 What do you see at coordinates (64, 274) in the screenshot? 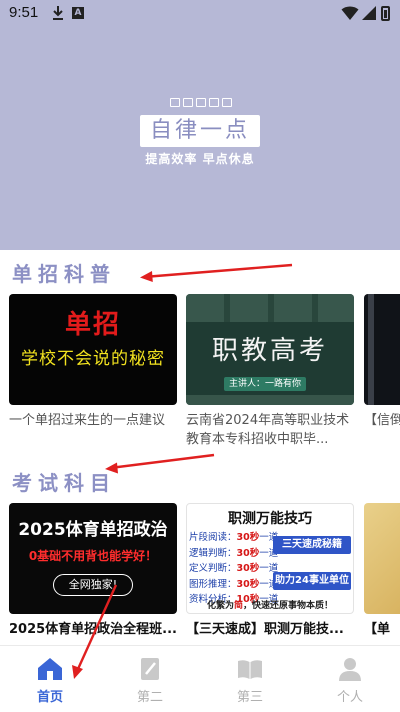
I see `section-title-single-admission: 单招科普` at bounding box center [64, 274].